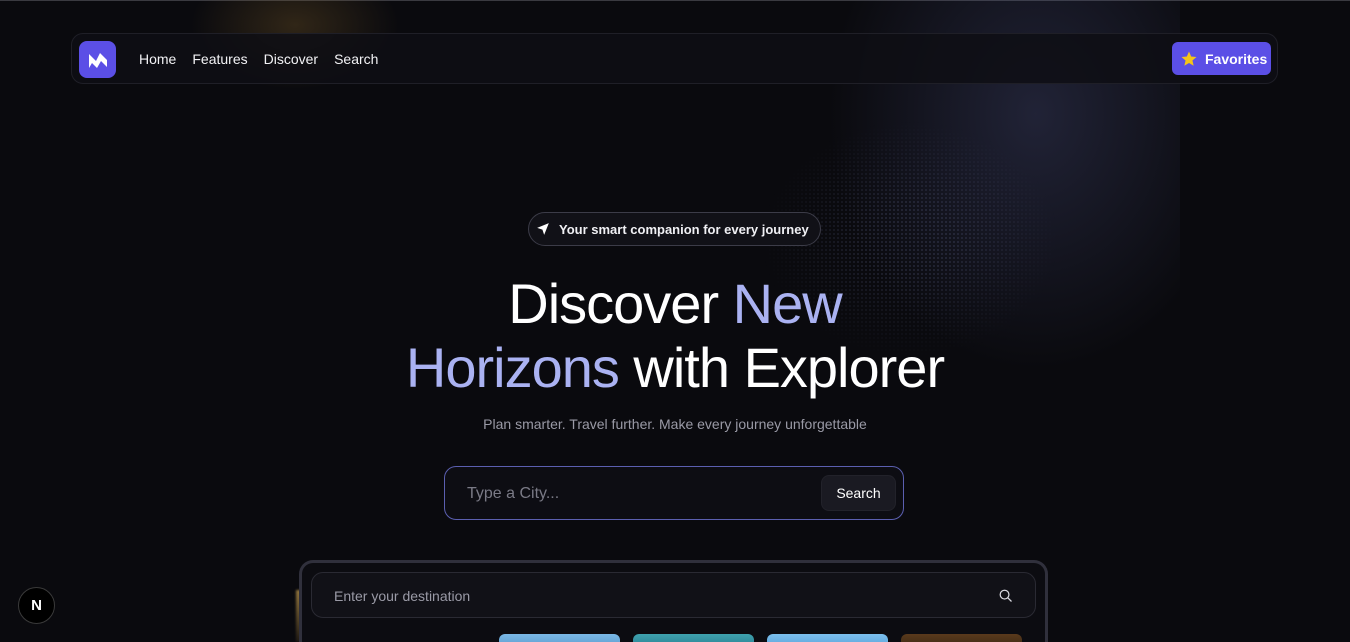 The height and width of the screenshot is (642, 1350). What do you see at coordinates (291, 59) in the screenshot?
I see `nav-link-discover: Discover` at bounding box center [291, 59].